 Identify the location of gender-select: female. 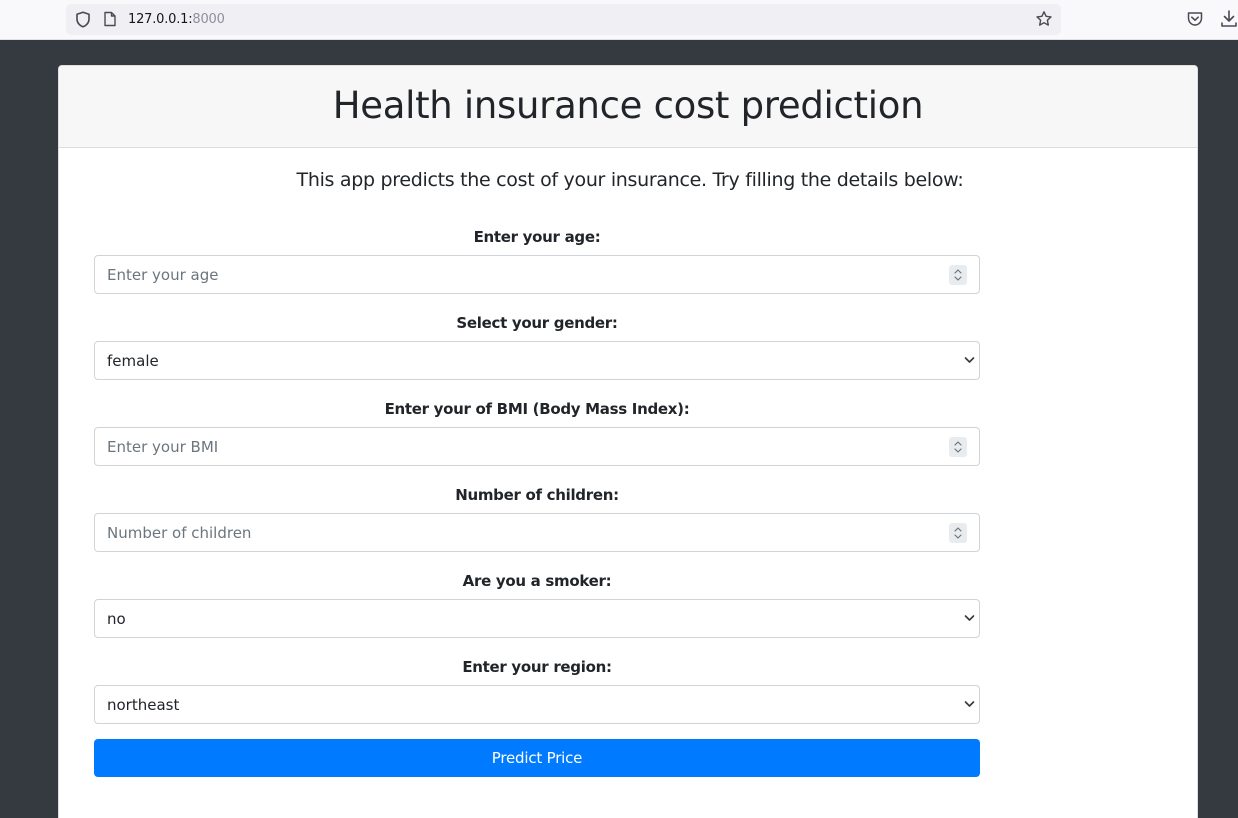
(537, 360).